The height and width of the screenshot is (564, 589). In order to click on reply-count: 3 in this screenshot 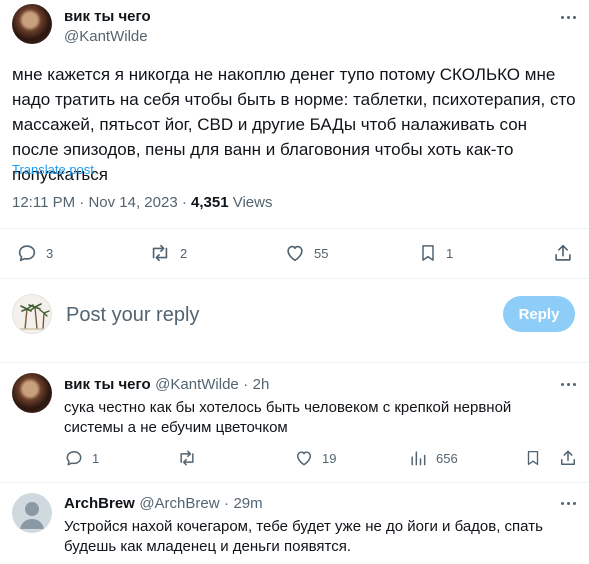, I will do `click(50, 253)`.